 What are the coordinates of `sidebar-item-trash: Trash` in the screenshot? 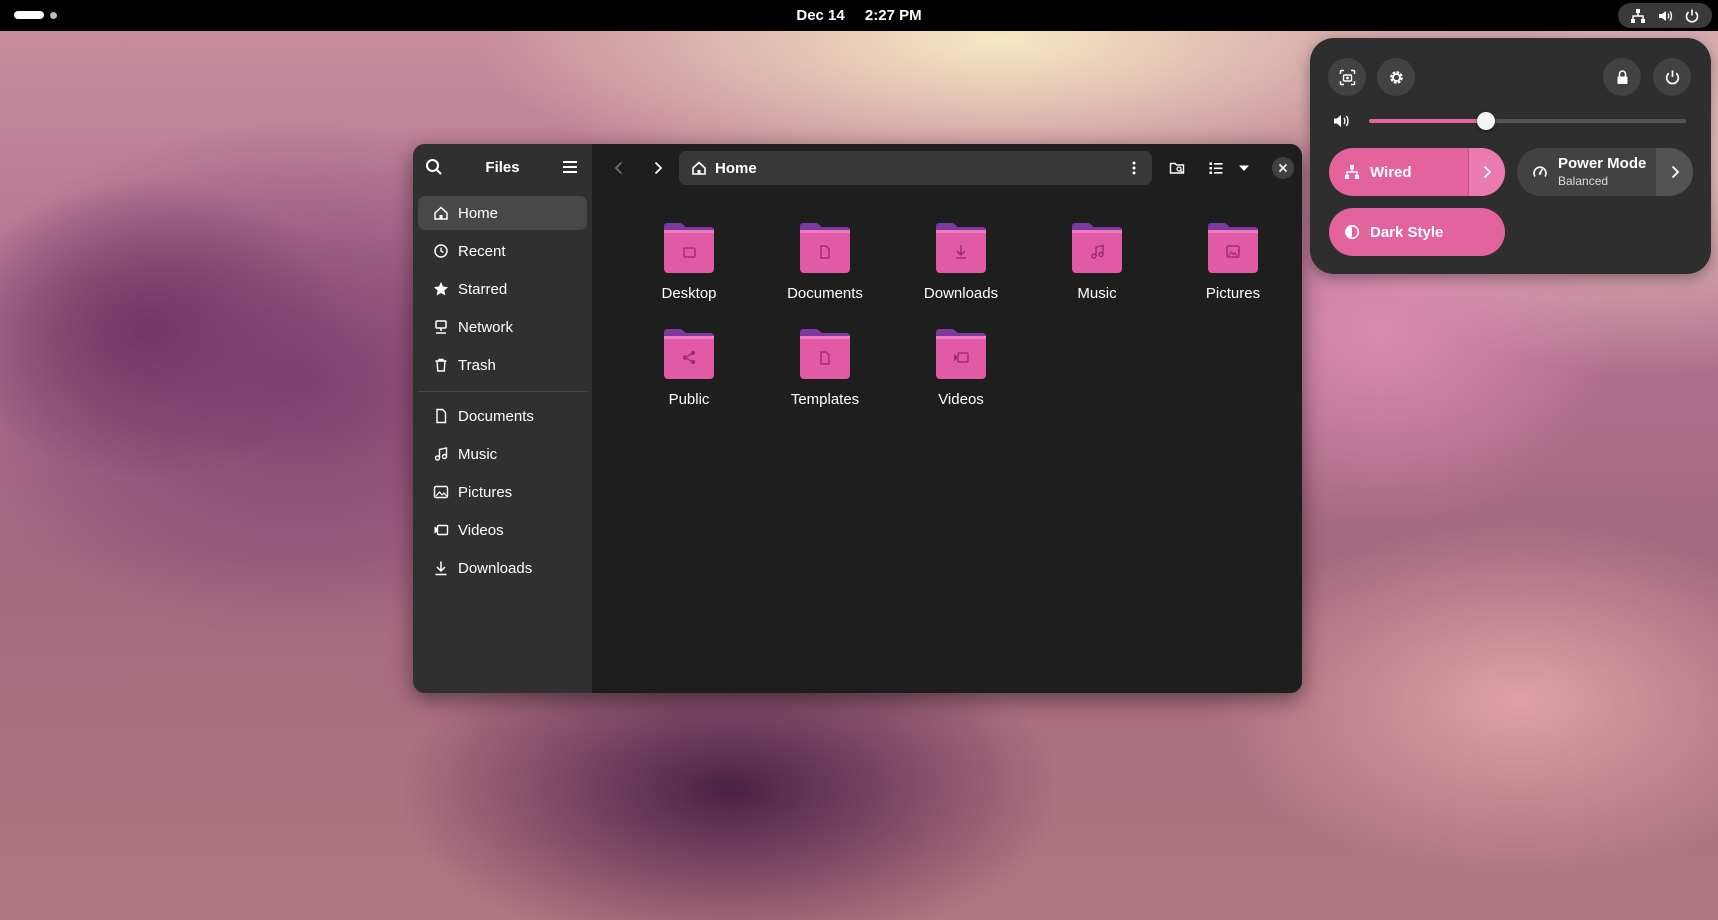 It's located at (502, 365).